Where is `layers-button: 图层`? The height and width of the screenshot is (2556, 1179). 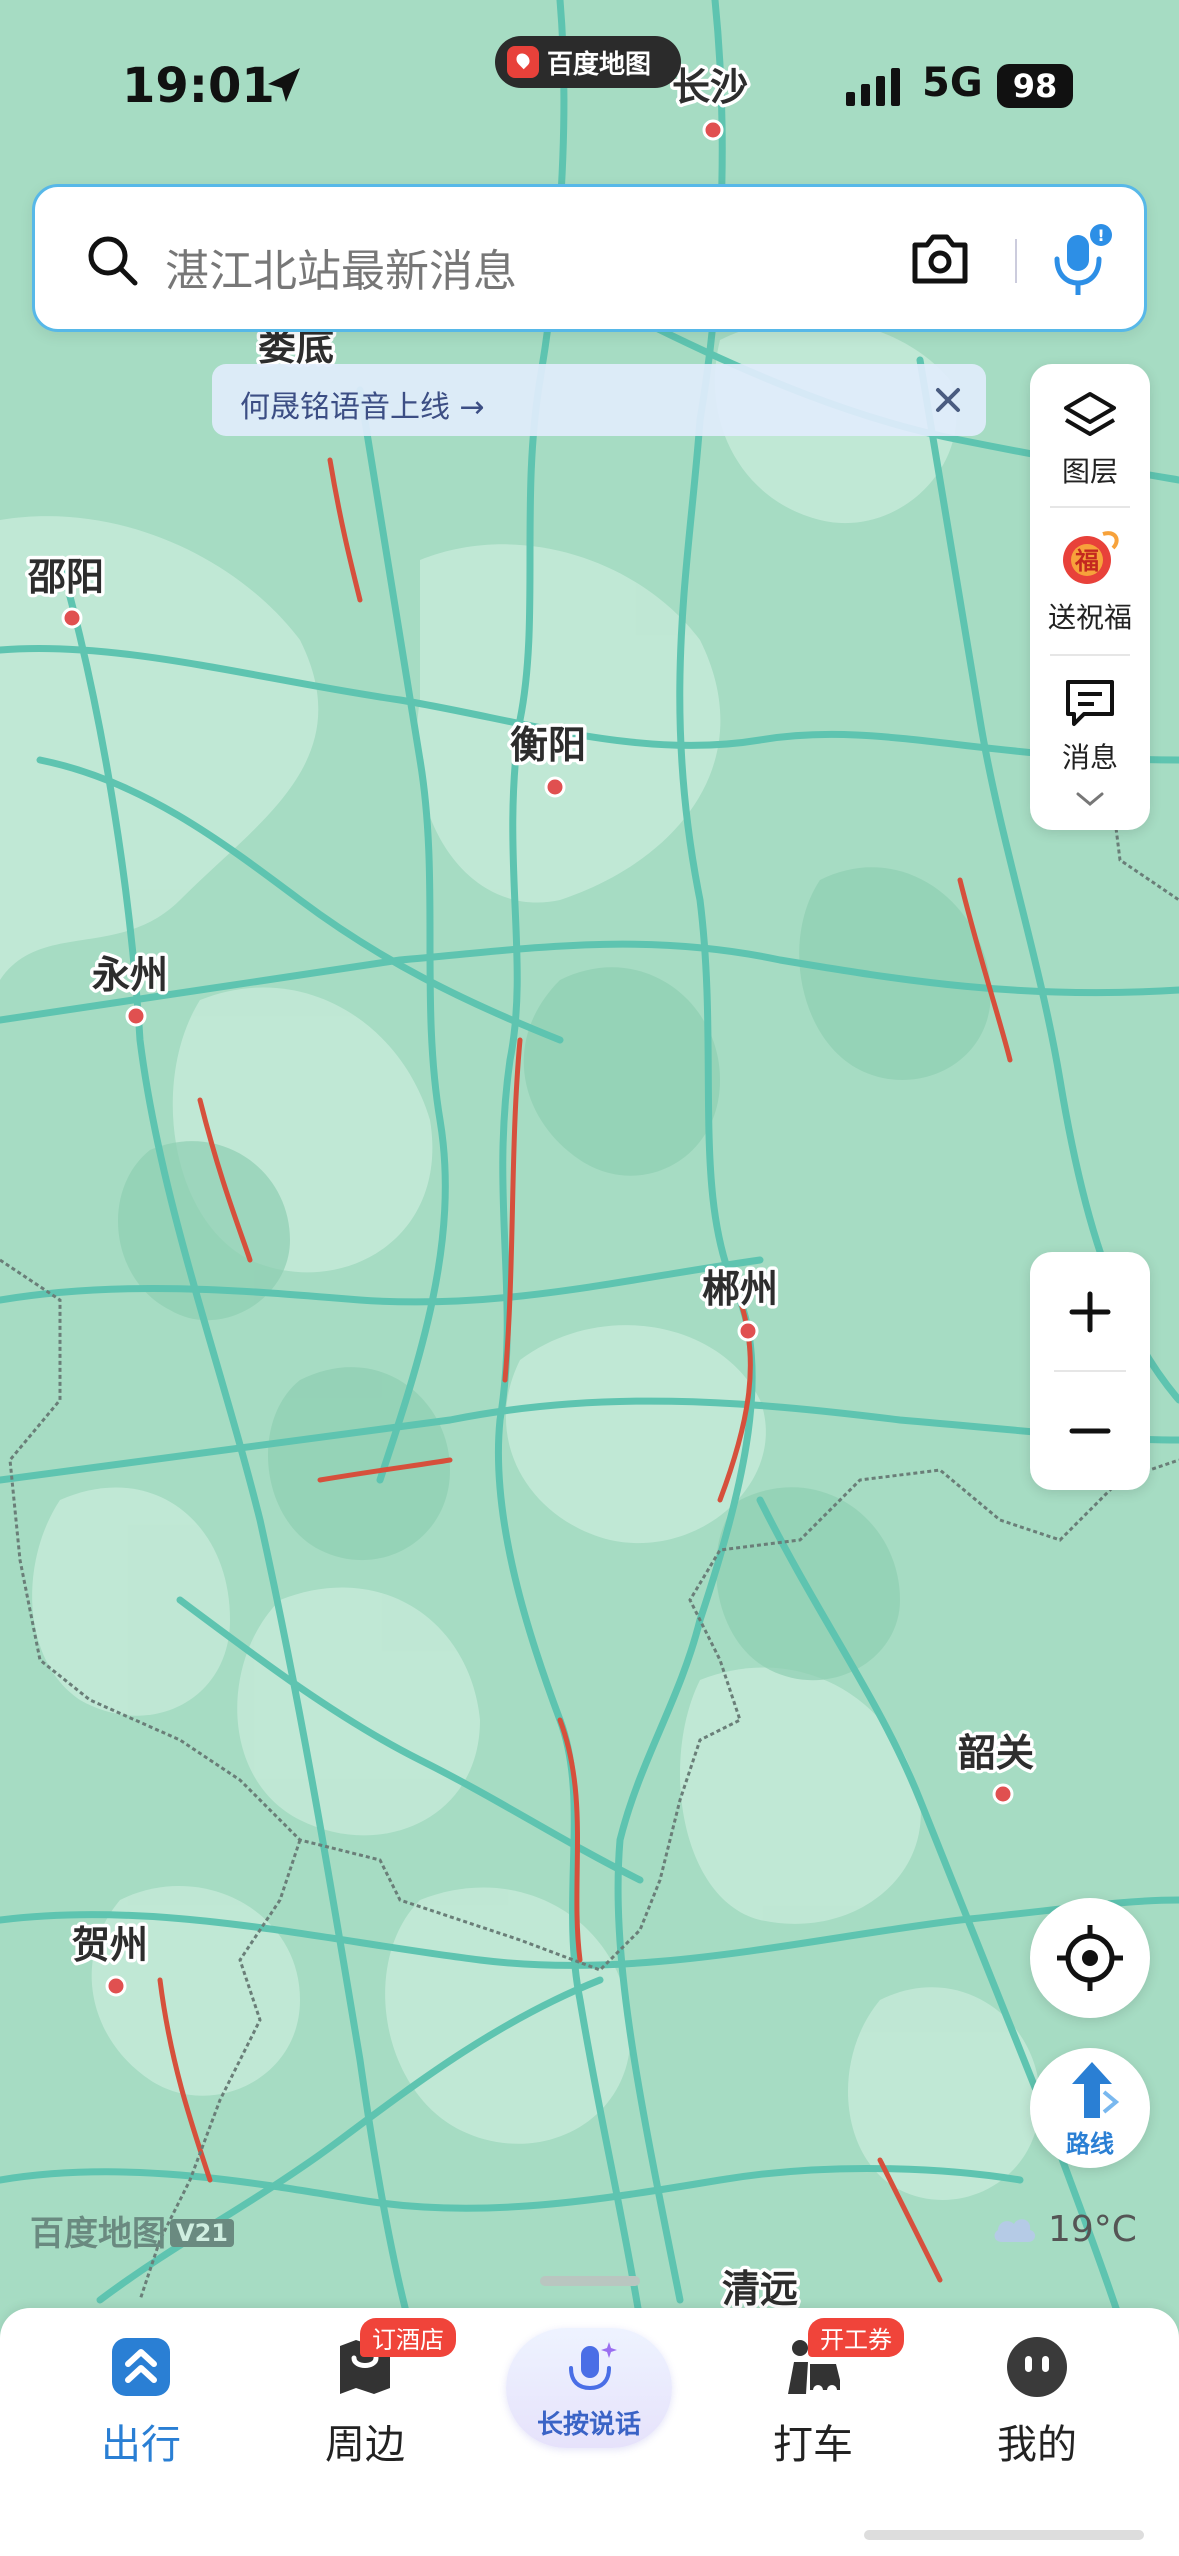 layers-button: 图层 is located at coordinates (1090, 439).